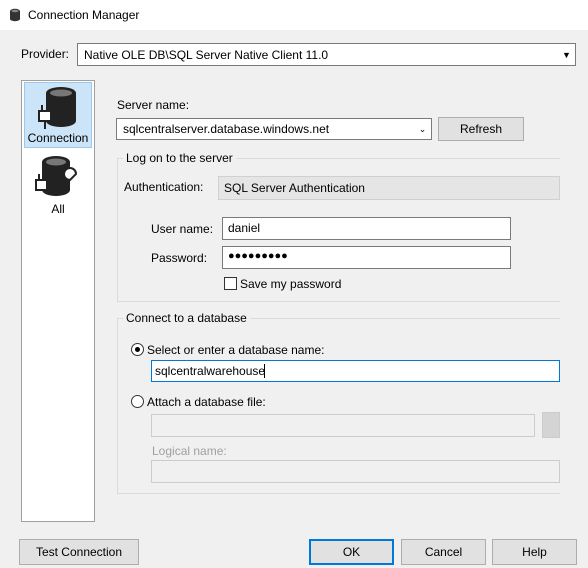  Describe the element at coordinates (79, 552) in the screenshot. I see `test-connection-button: Test Connection` at that location.